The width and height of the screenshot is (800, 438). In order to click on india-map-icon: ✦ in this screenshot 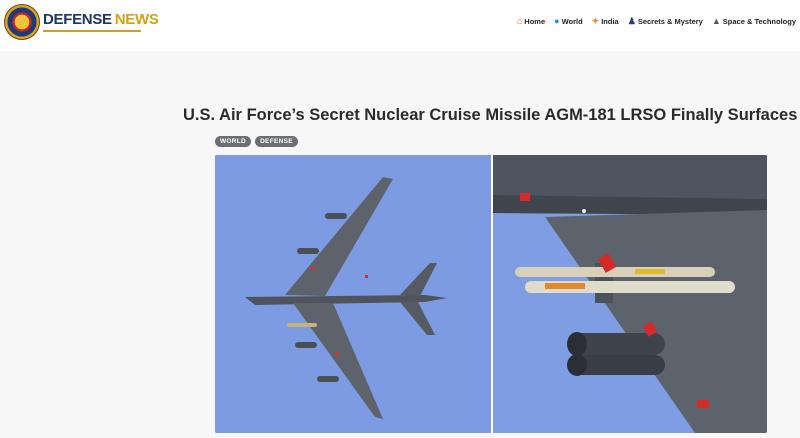, I will do `click(595, 21)`.